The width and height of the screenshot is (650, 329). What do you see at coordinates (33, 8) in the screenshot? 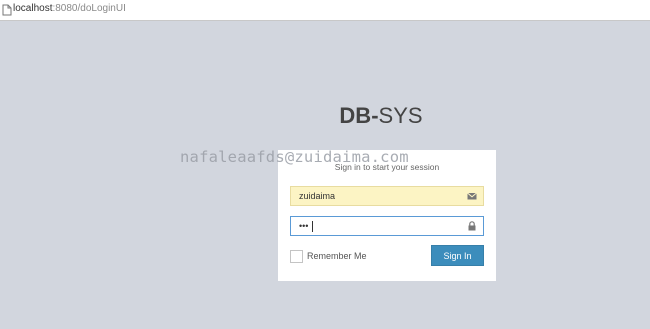
I see `url-host: localhost` at bounding box center [33, 8].